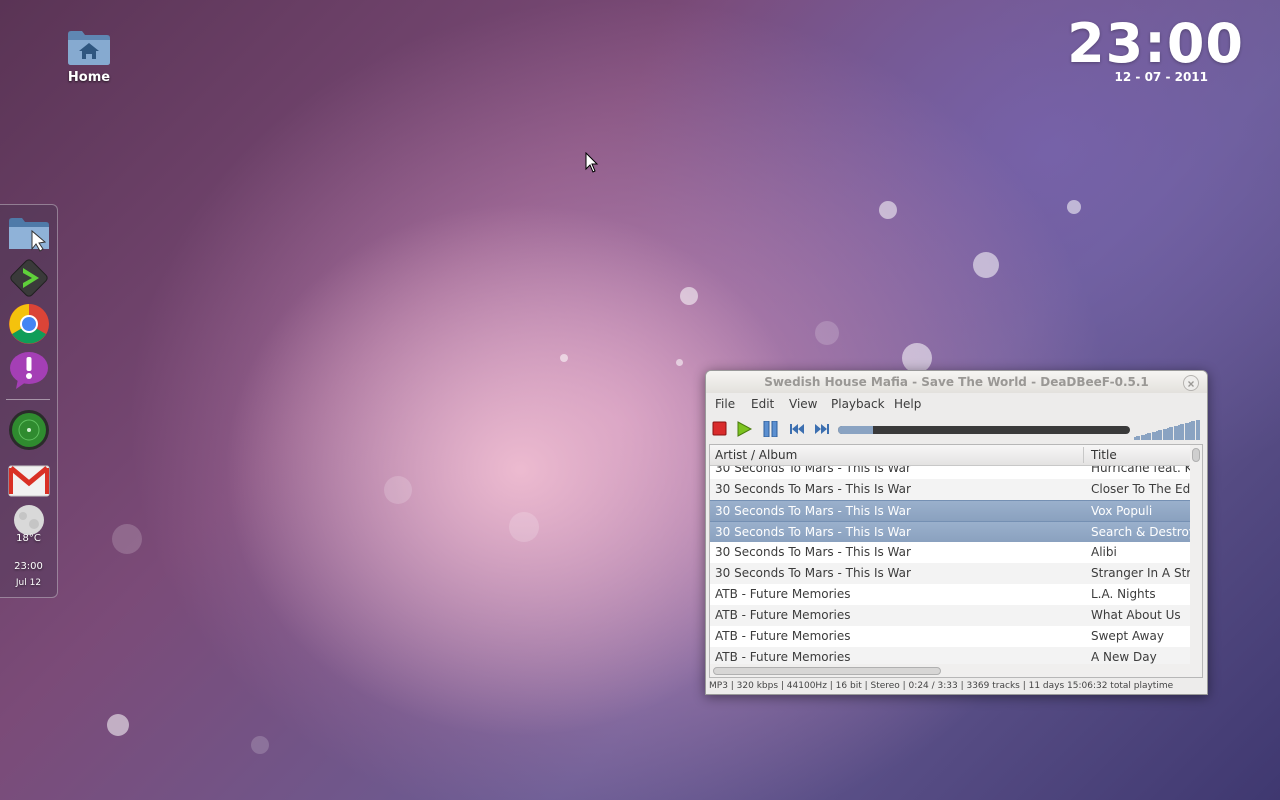  I want to click on column-title: Title, so click(1104, 455).